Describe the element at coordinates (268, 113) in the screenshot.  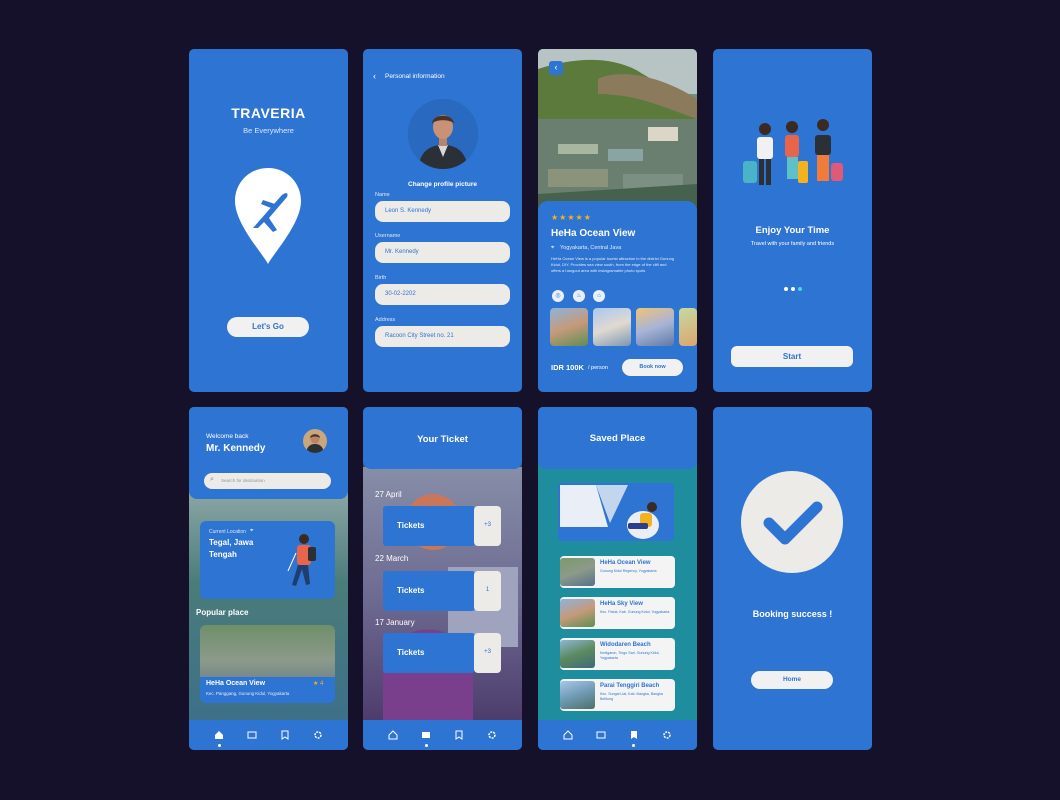
I see `app-title: TRAVERIA` at that location.